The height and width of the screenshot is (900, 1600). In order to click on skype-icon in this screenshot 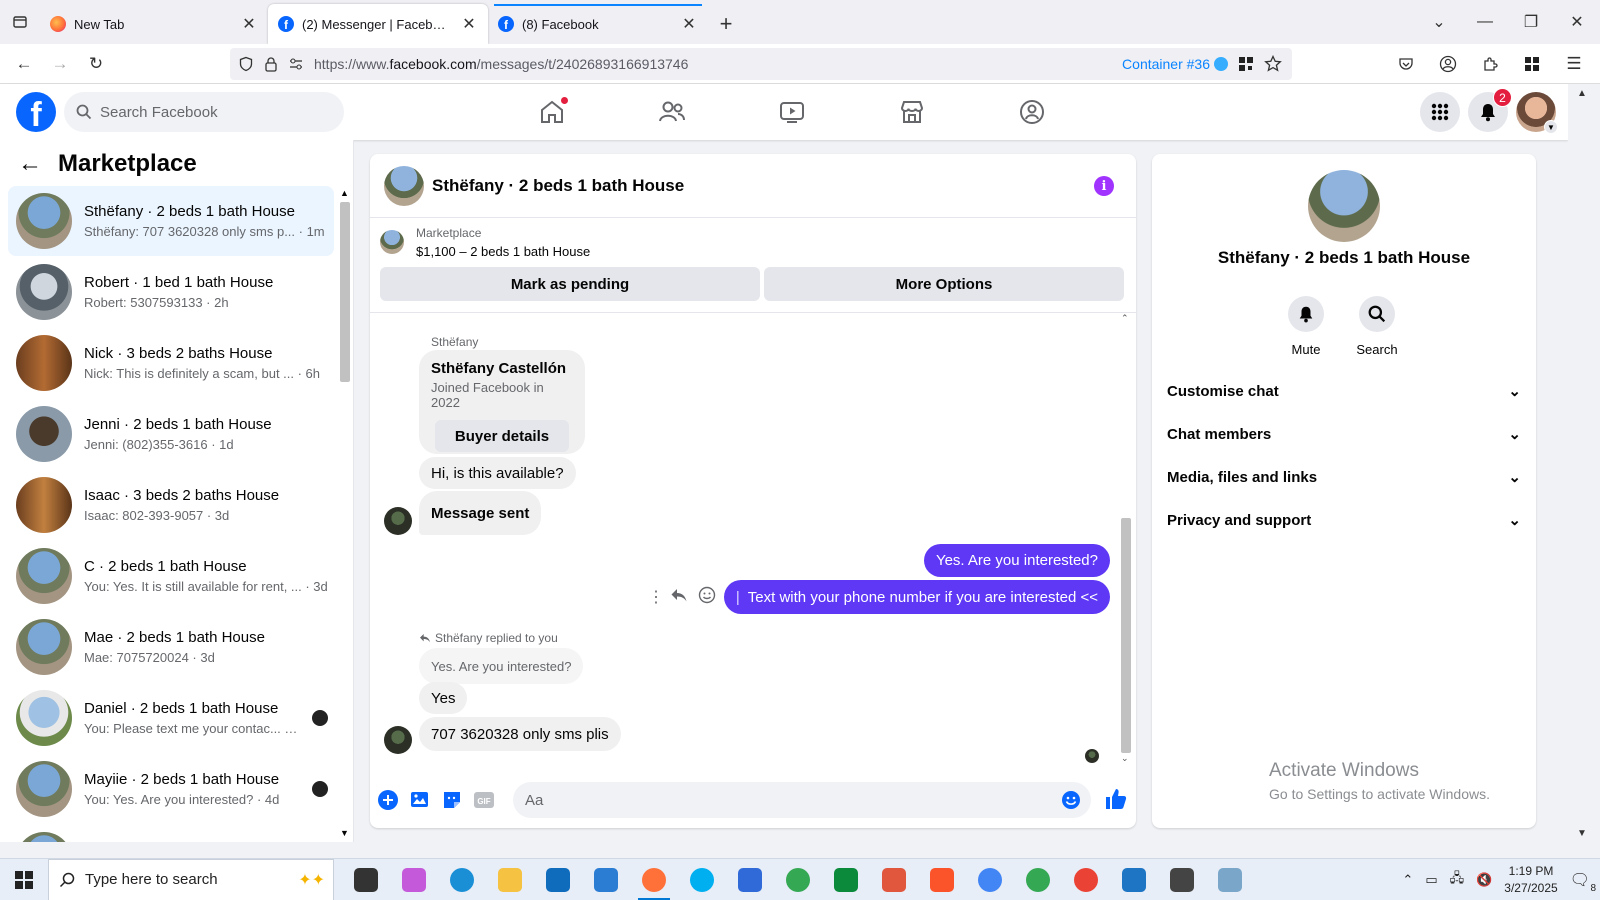, I will do `click(702, 879)`.